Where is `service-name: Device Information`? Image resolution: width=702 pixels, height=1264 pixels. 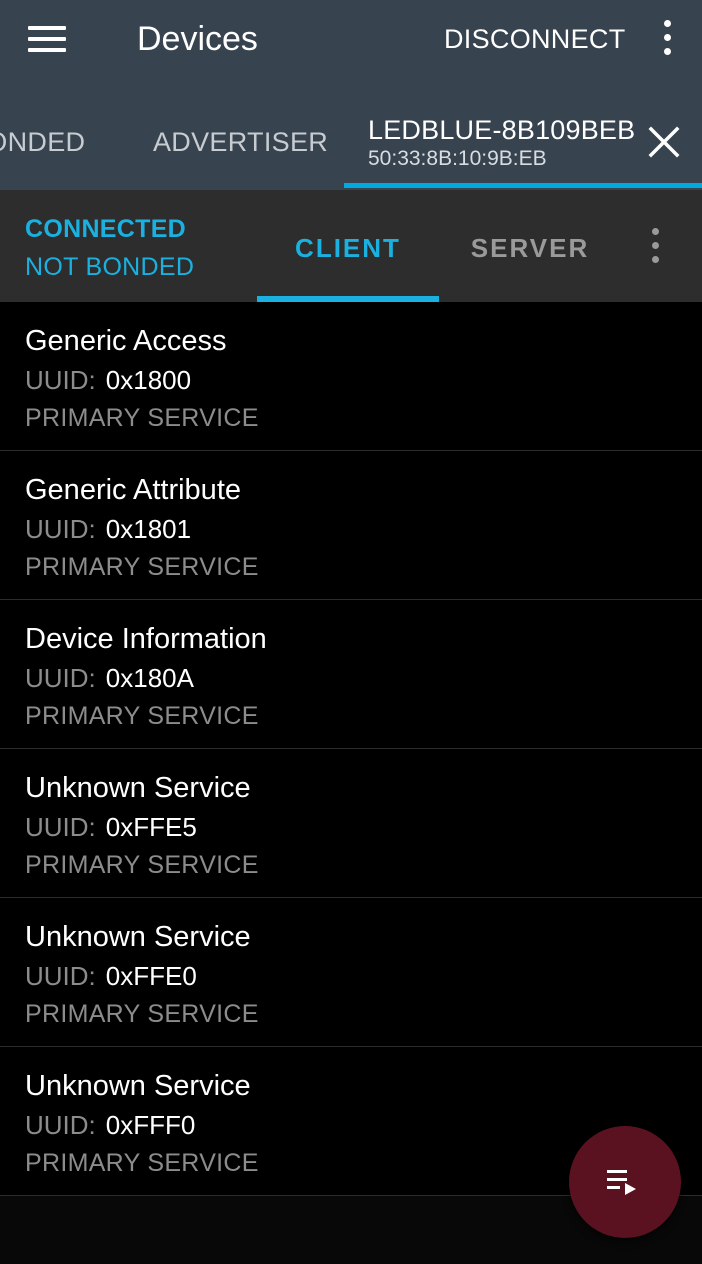
service-name: Device Information is located at coordinates (146, 639).